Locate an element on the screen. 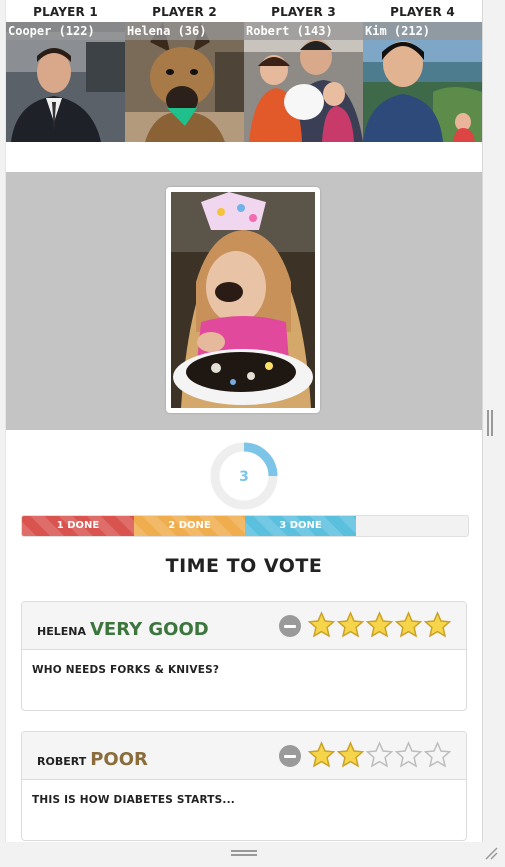 The width and height of the screenshot is (505, 867). player-2-card: Helena (36) is located at coordinates (184, 82).